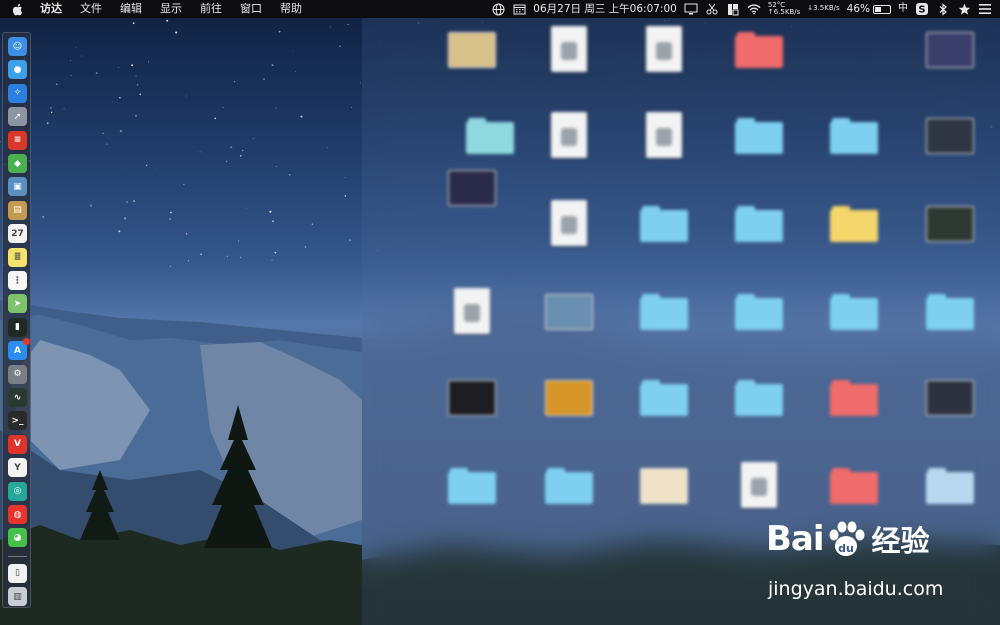  What do you see at coordinates (17, 538) in the screenshot?
I see `dock-wechat-icon: ◕` at bounding box center [17, 538].